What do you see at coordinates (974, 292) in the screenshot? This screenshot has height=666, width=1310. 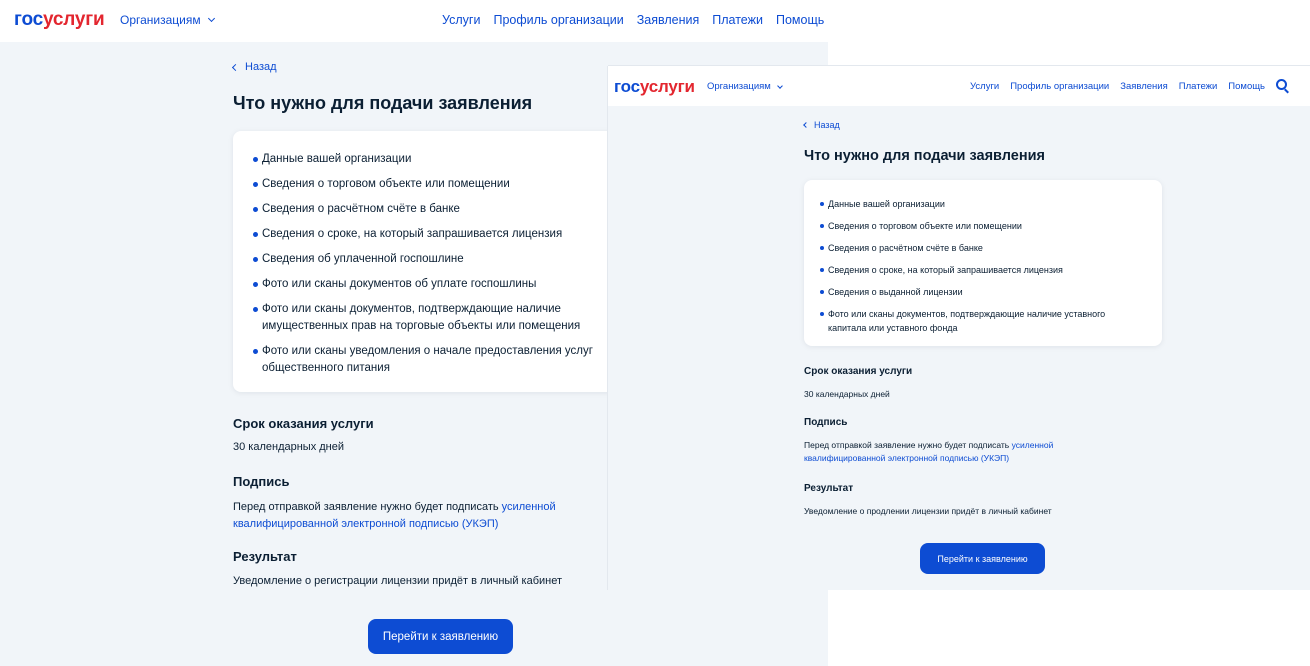 I see `list-item: Сведения о выданной лицензии` at bounding box center [974, 292].